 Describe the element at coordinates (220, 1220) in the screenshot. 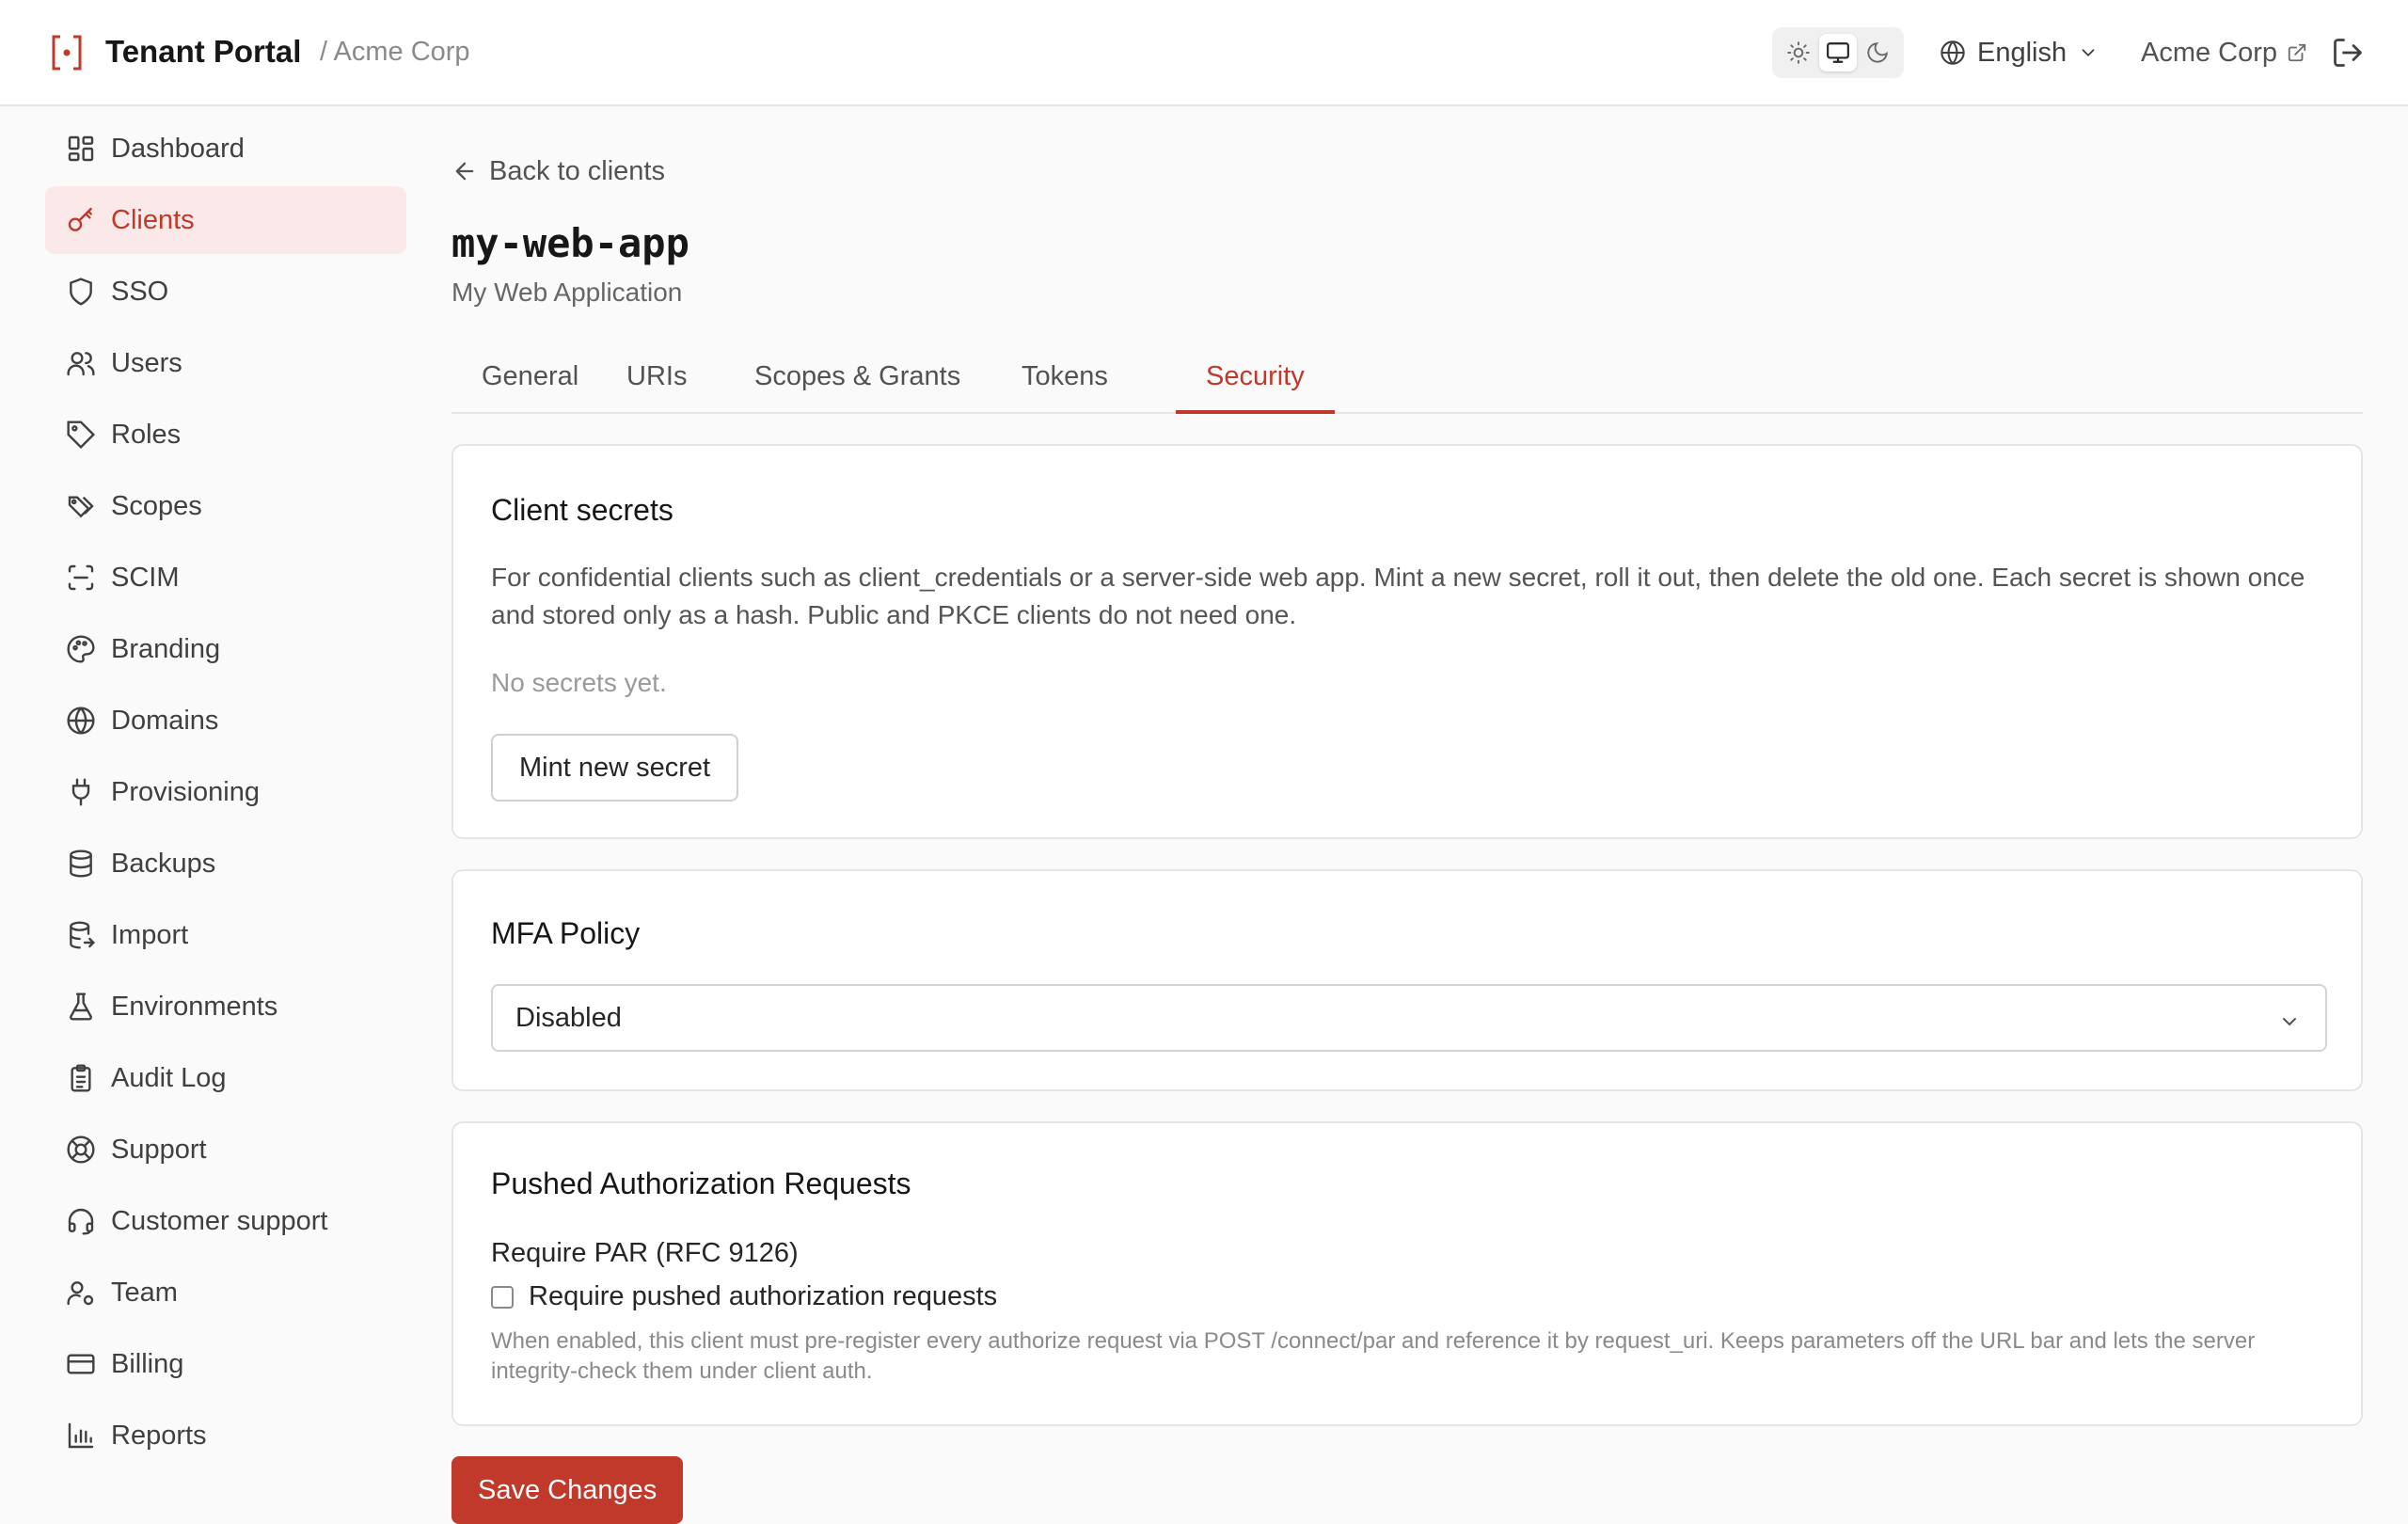

I see `sidebar-item-label: Customer support` at that location.